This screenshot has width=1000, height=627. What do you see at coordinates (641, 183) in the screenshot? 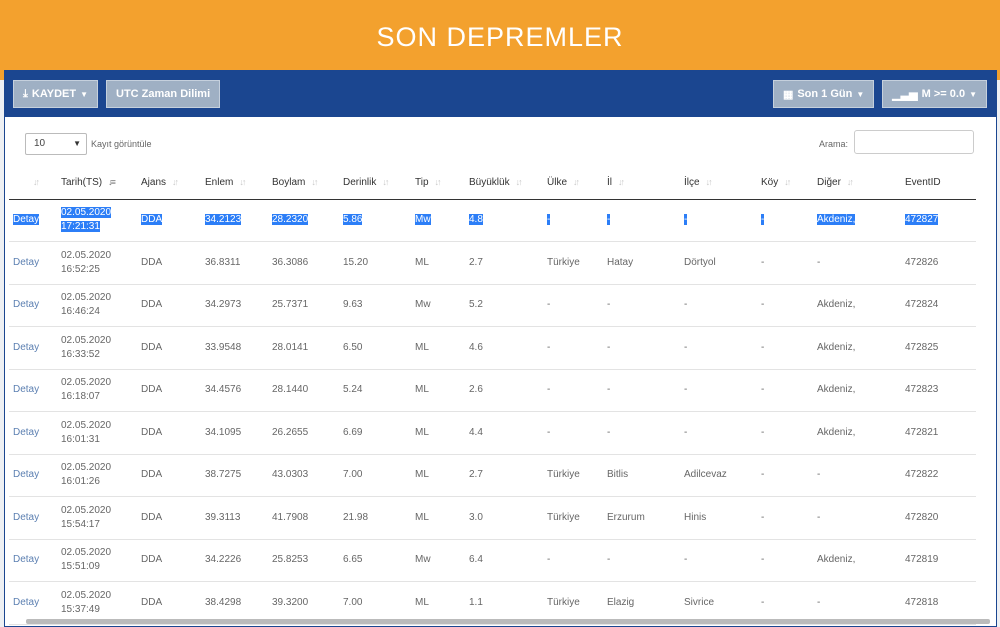
I see `column-header: İl ↓↑` at bounding box center [641, 183].